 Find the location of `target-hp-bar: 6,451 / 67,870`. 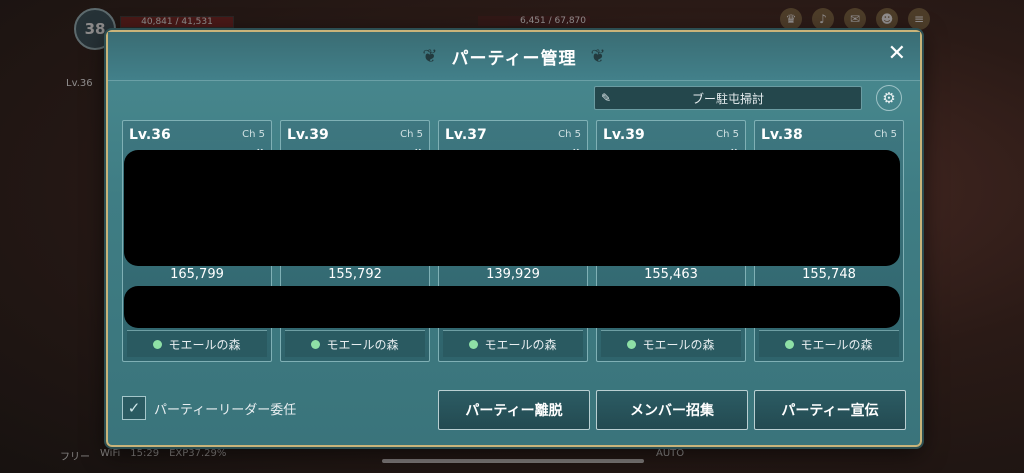

target-hp-bar: 6,451 / 67,870 is located at coordinates (534, 21).